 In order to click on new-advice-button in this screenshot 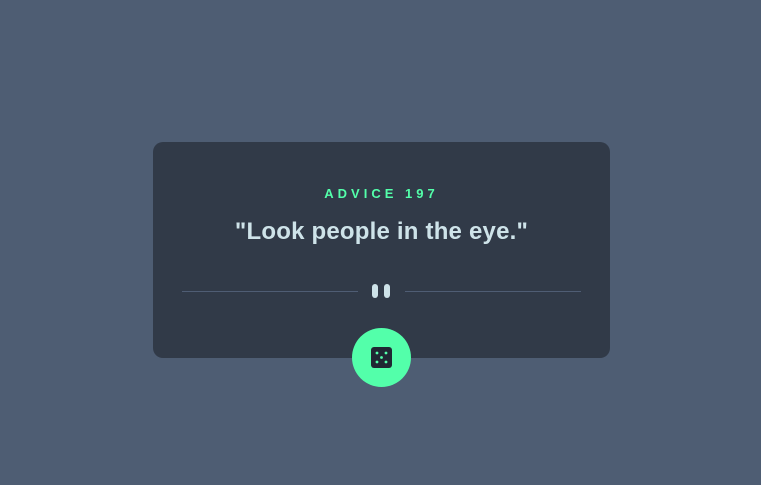, I will do `click(381, 357)`.